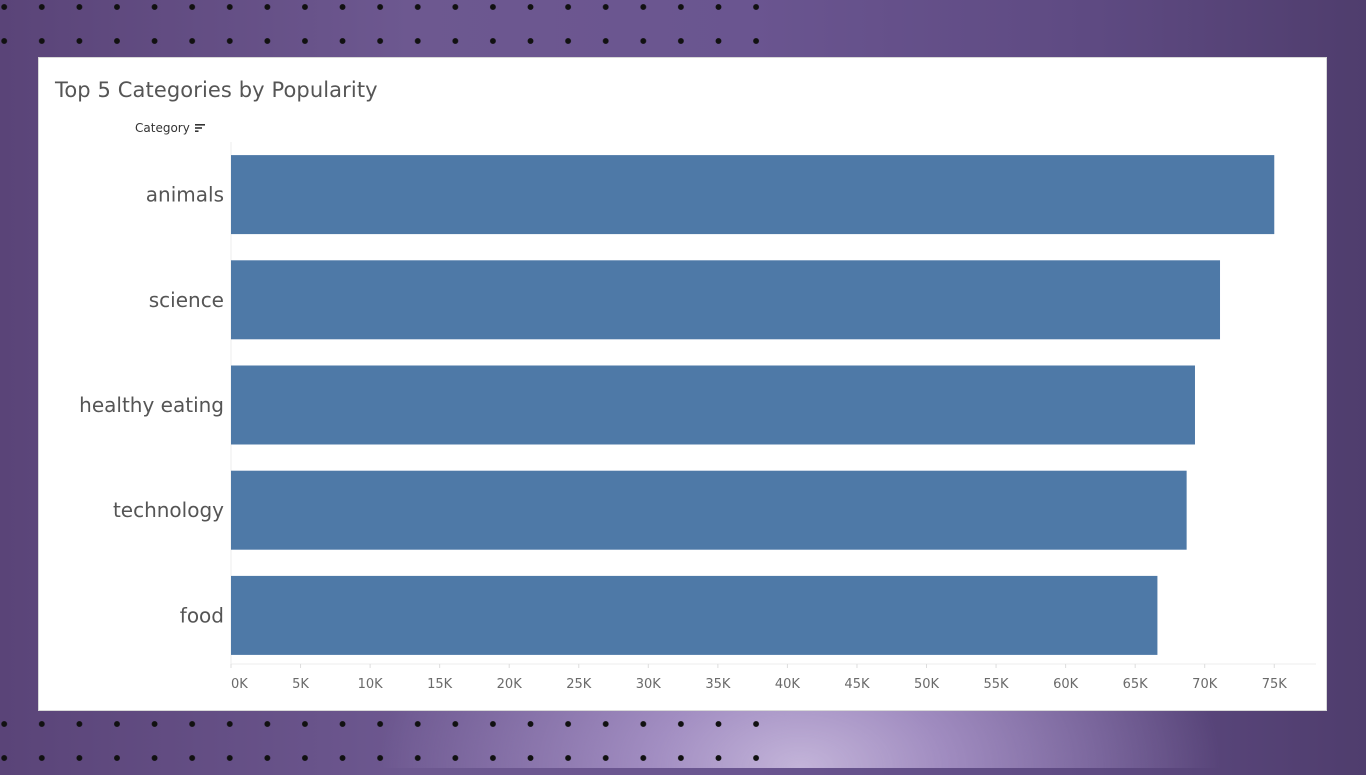  I want to click on x-tick-label: 50K, so click(927, 684).